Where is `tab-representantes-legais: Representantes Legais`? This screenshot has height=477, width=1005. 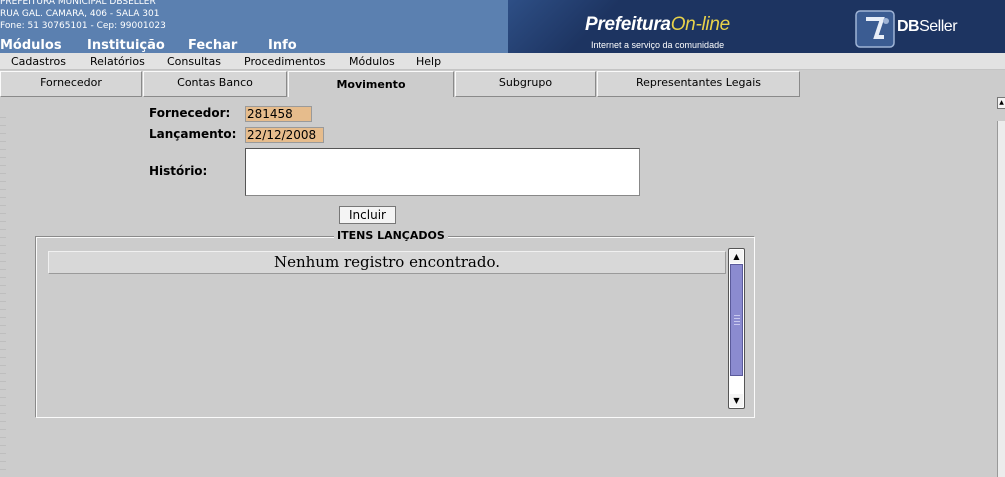 tab-representantes-legais: Representantes Legais is located at coordinates (698, 84).